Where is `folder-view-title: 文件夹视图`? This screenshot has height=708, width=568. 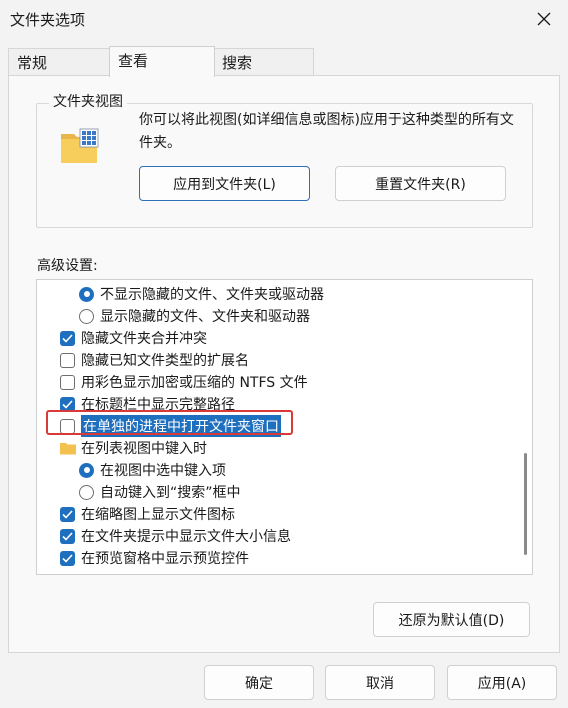
folder-view-title: 文件夹视图 is located at coordinates (88, 101).